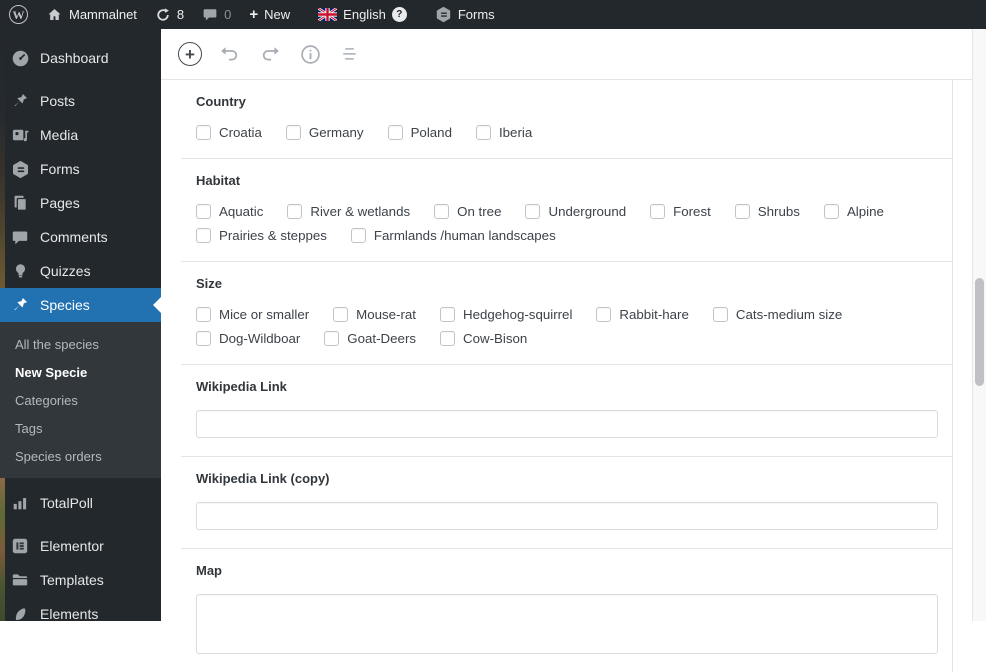  I want to click on checkbox-option: Mouse-rat, so click(374, 314).